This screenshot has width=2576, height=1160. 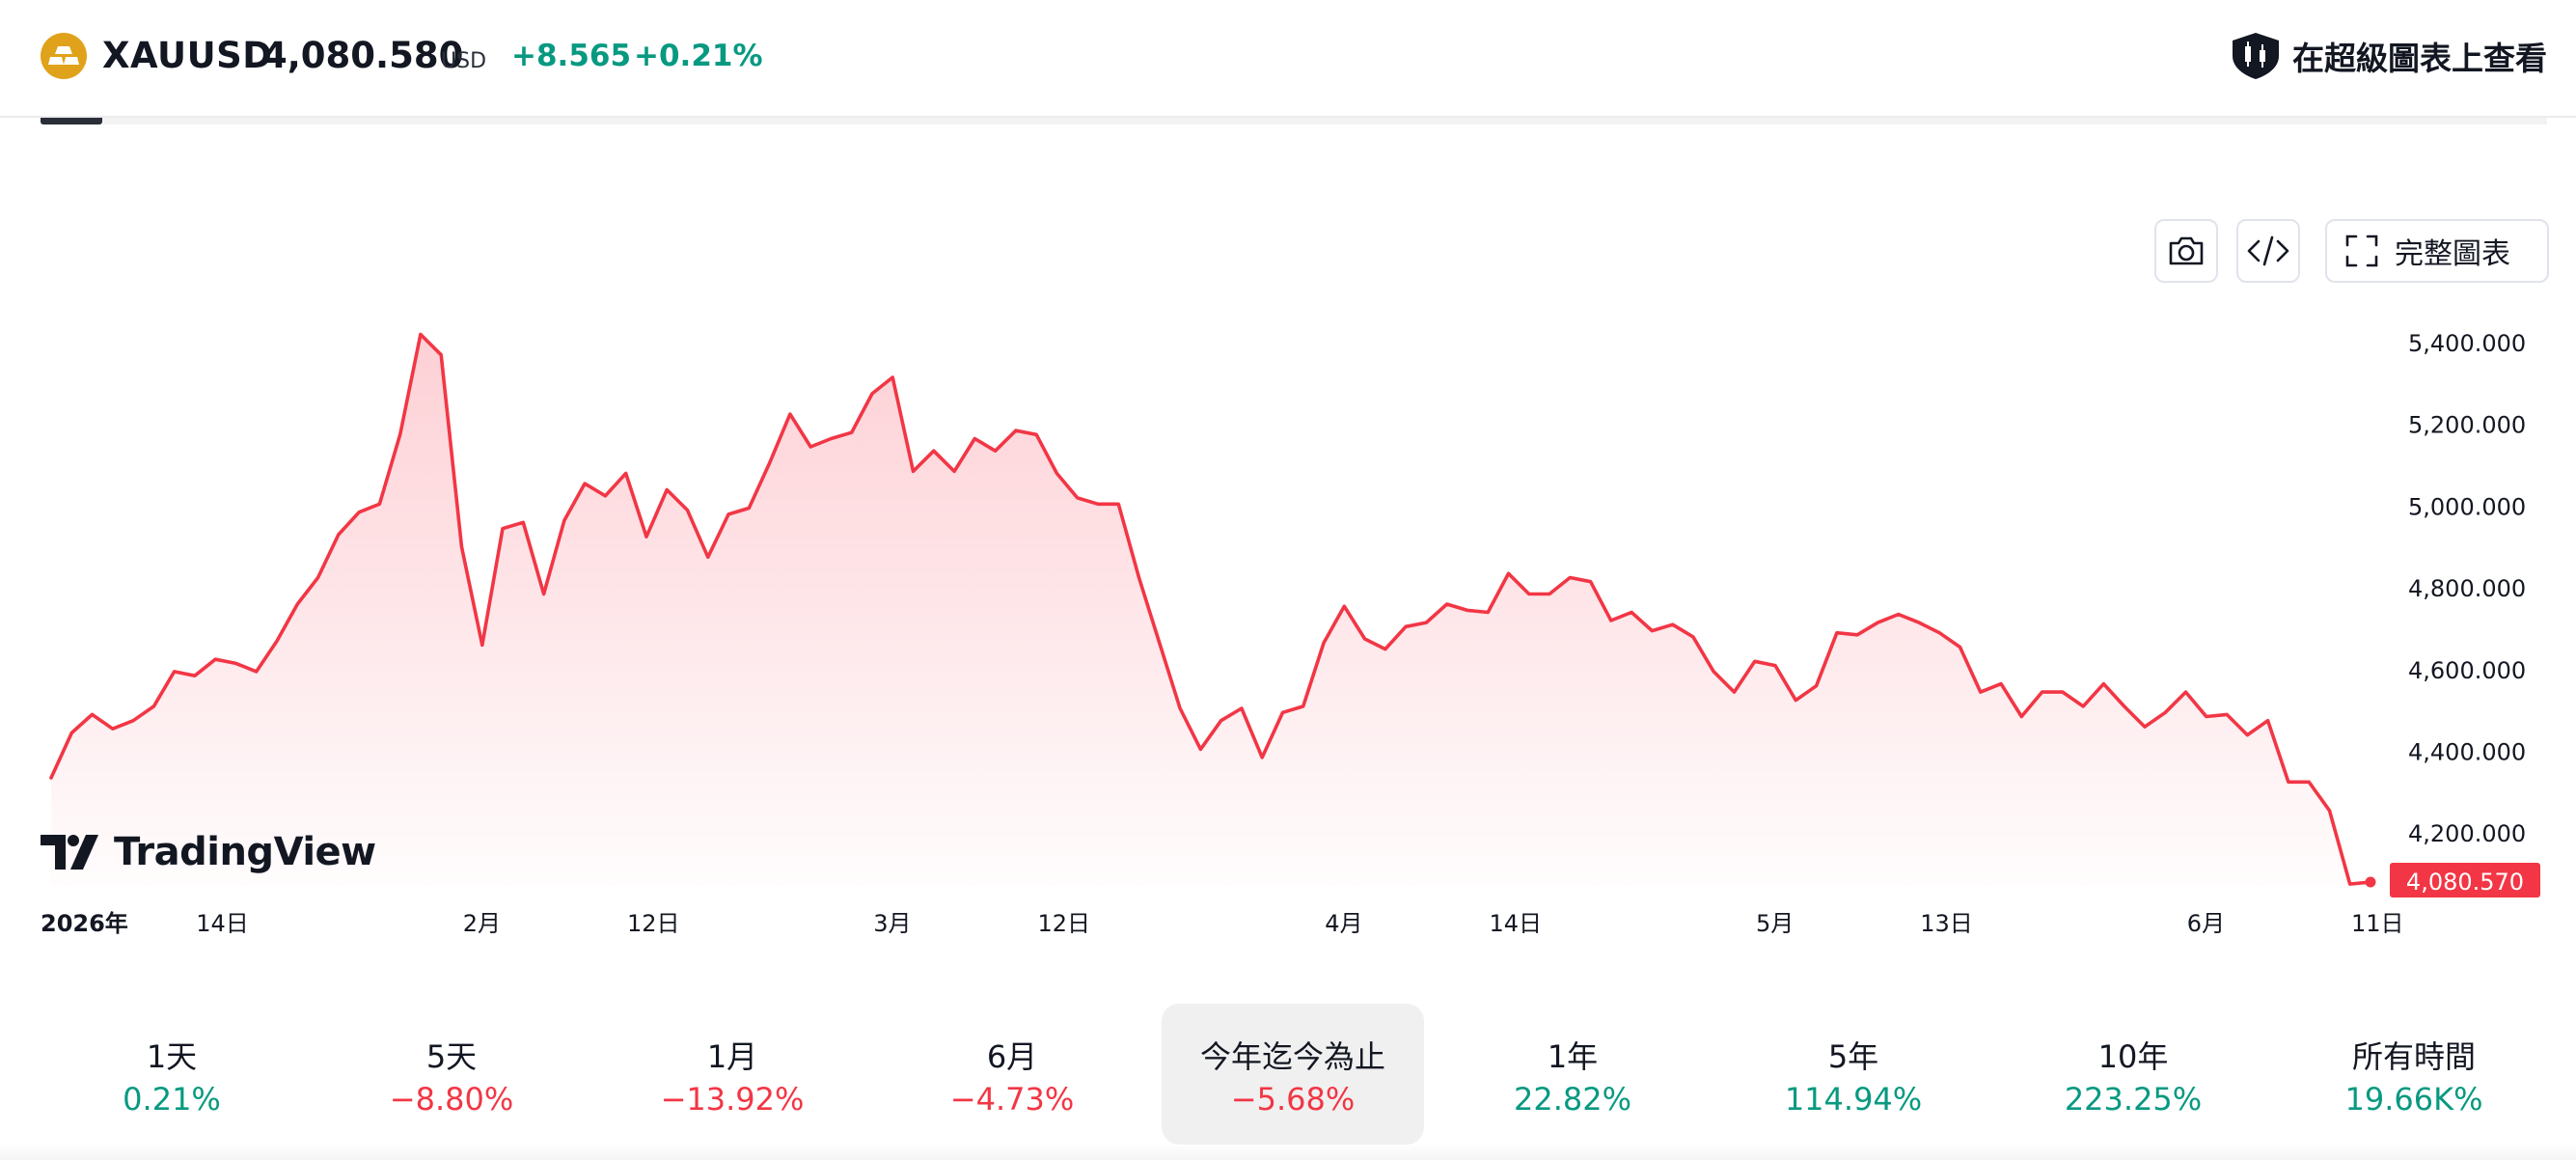 I want to click on tradingview-wordmark: TradingView, so click(x=245, y=852).